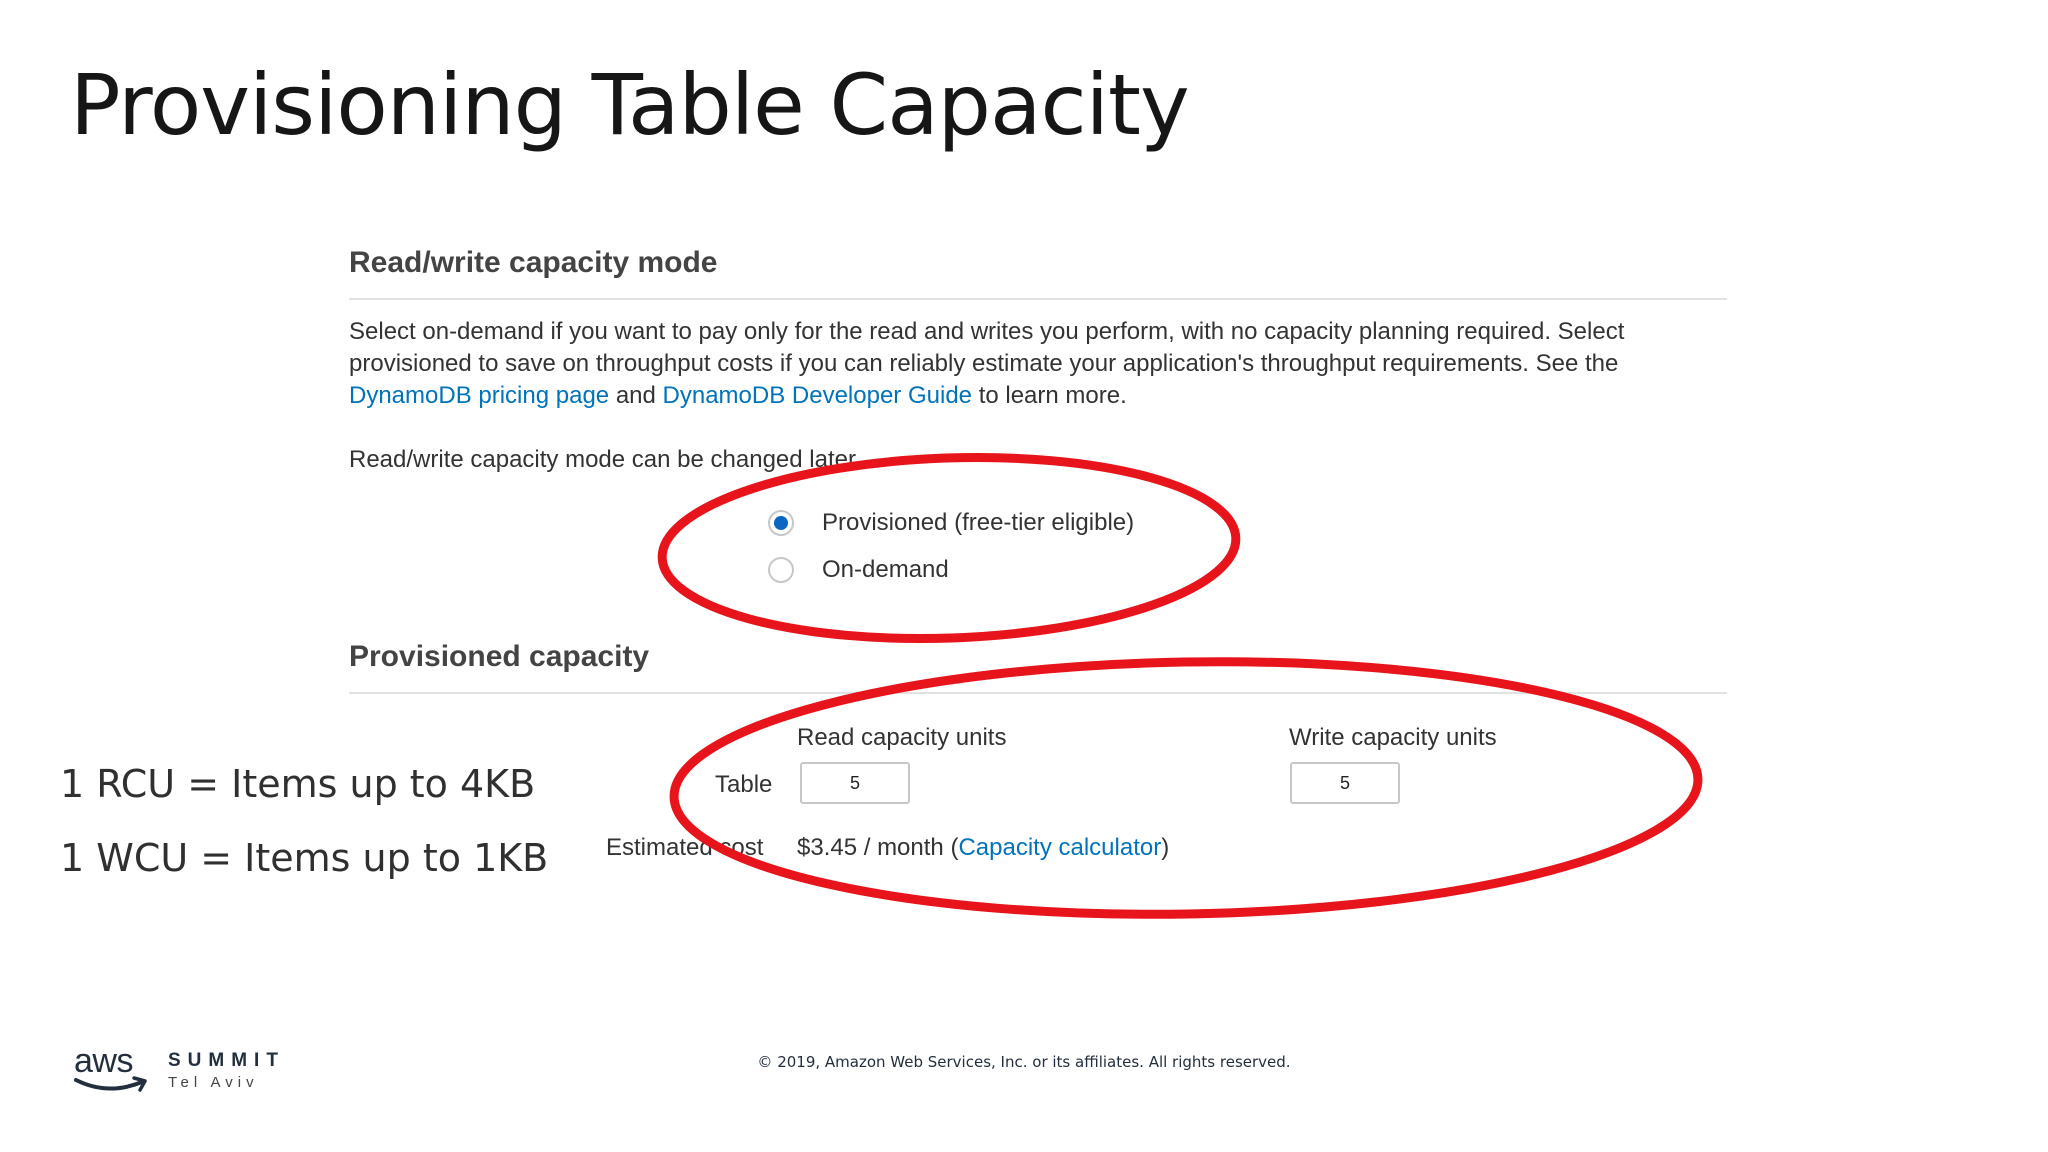  Describe the element at coordinates (533, 262) in the screenshot. I see `capacity-mode-heading: Read/write capacity mode` at that location.